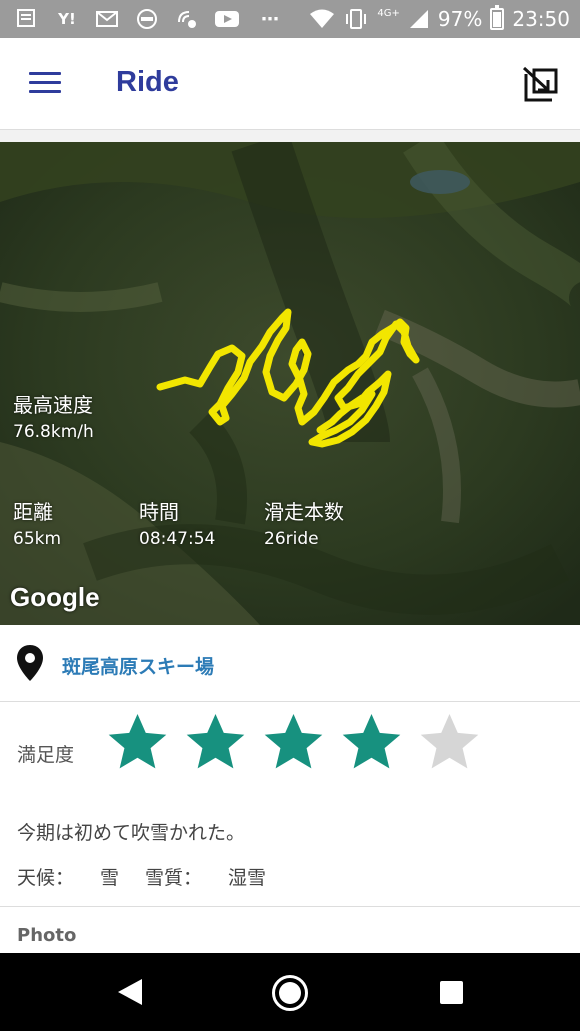 The width and height of the screenshot is (580, 1031). What do you see at coordinates (541, 19) in the screenshot?
I see `clock: 23:50` at bounding box center [541, 19].